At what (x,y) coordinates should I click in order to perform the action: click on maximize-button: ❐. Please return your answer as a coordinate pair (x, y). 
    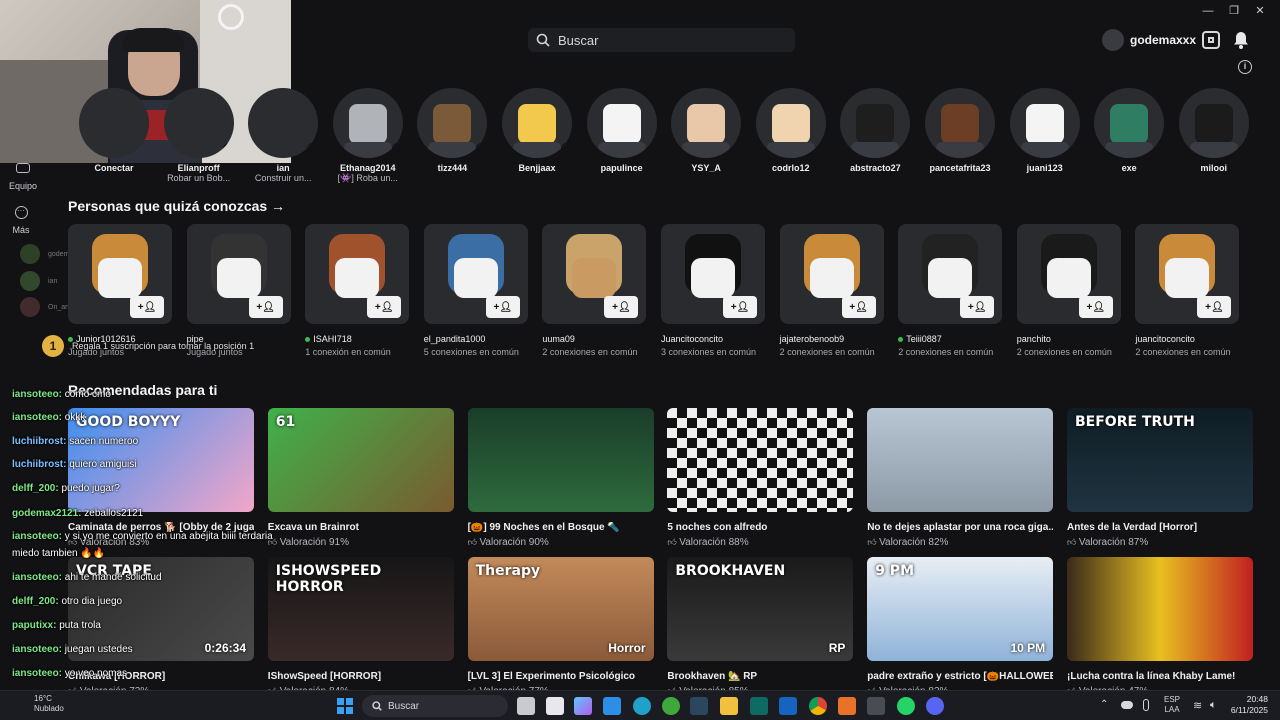
    Looking at the image, I should click on (1234, 11).